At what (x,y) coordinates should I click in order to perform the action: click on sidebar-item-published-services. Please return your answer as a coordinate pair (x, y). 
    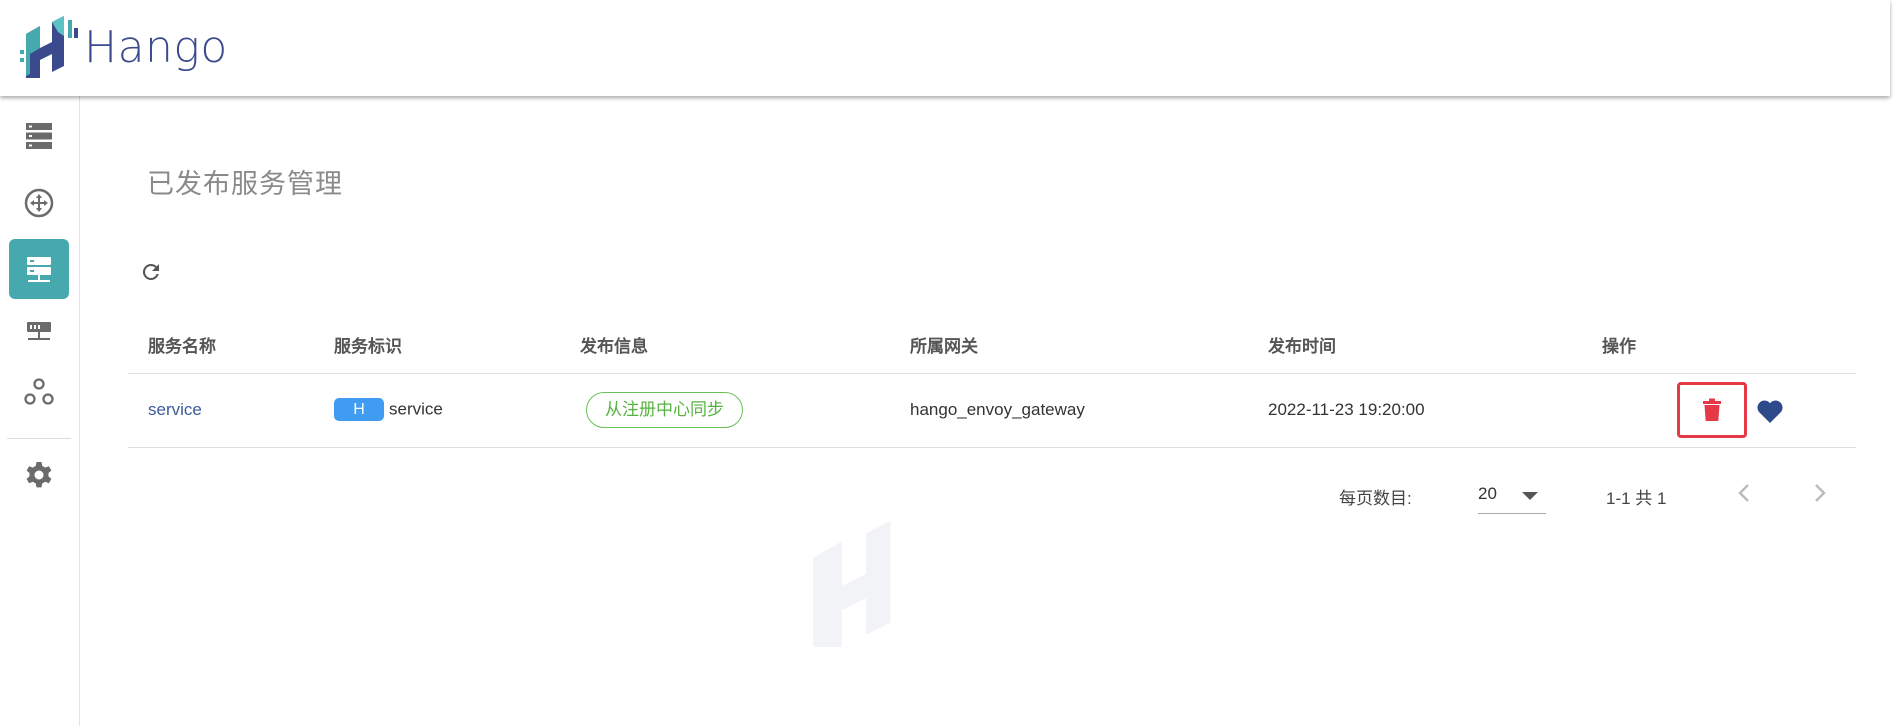
    Looking at the image, I should click on (39, 269).